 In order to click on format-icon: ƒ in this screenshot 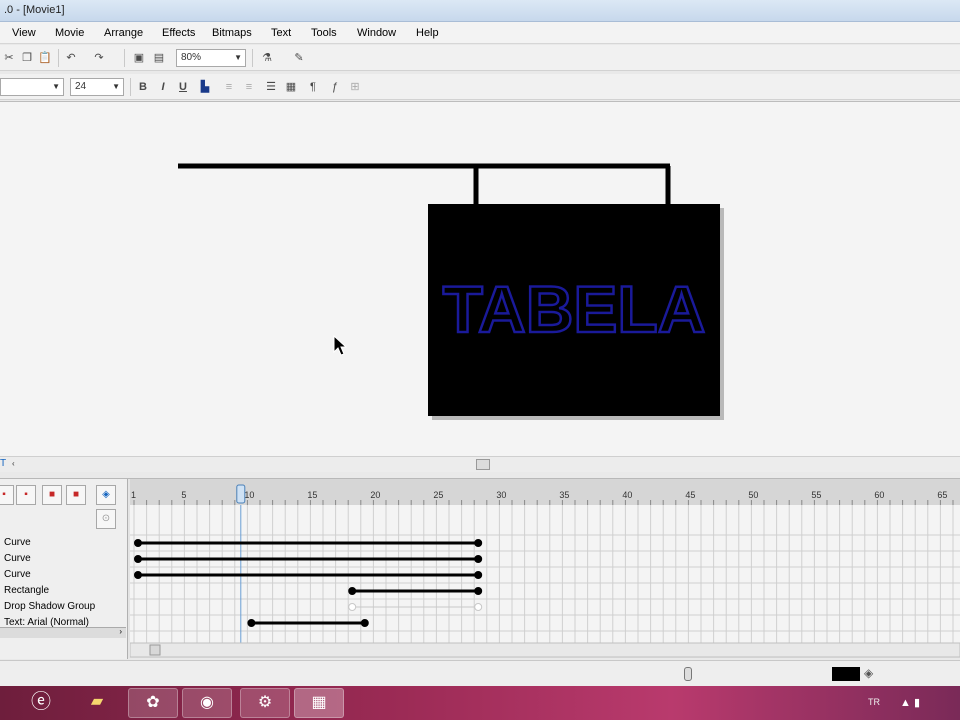, I will do `click(335, 87)`.